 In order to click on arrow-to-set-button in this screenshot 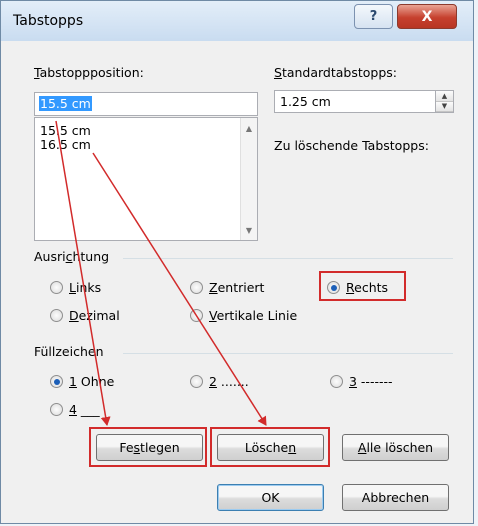, I will do `click(83, 273)`.